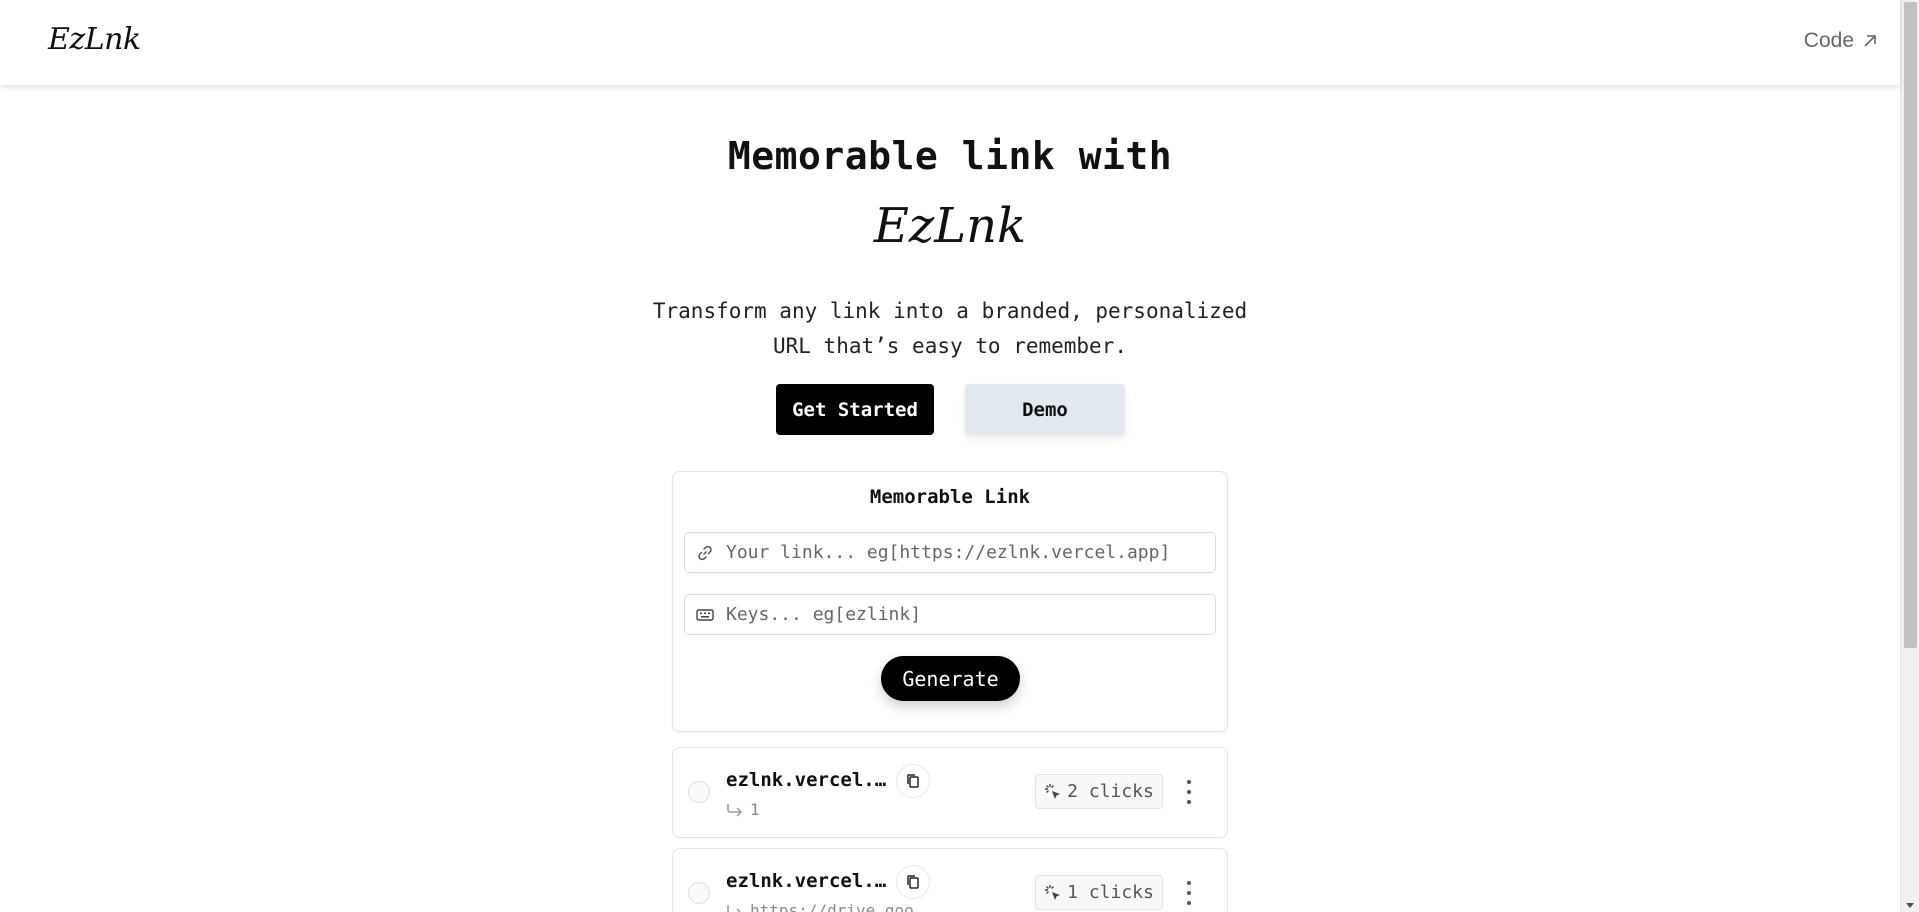 The image size is (1919, 912). Describe the element at coordinates (970, 614) in the screenshot. I see `keys-input` at that location.